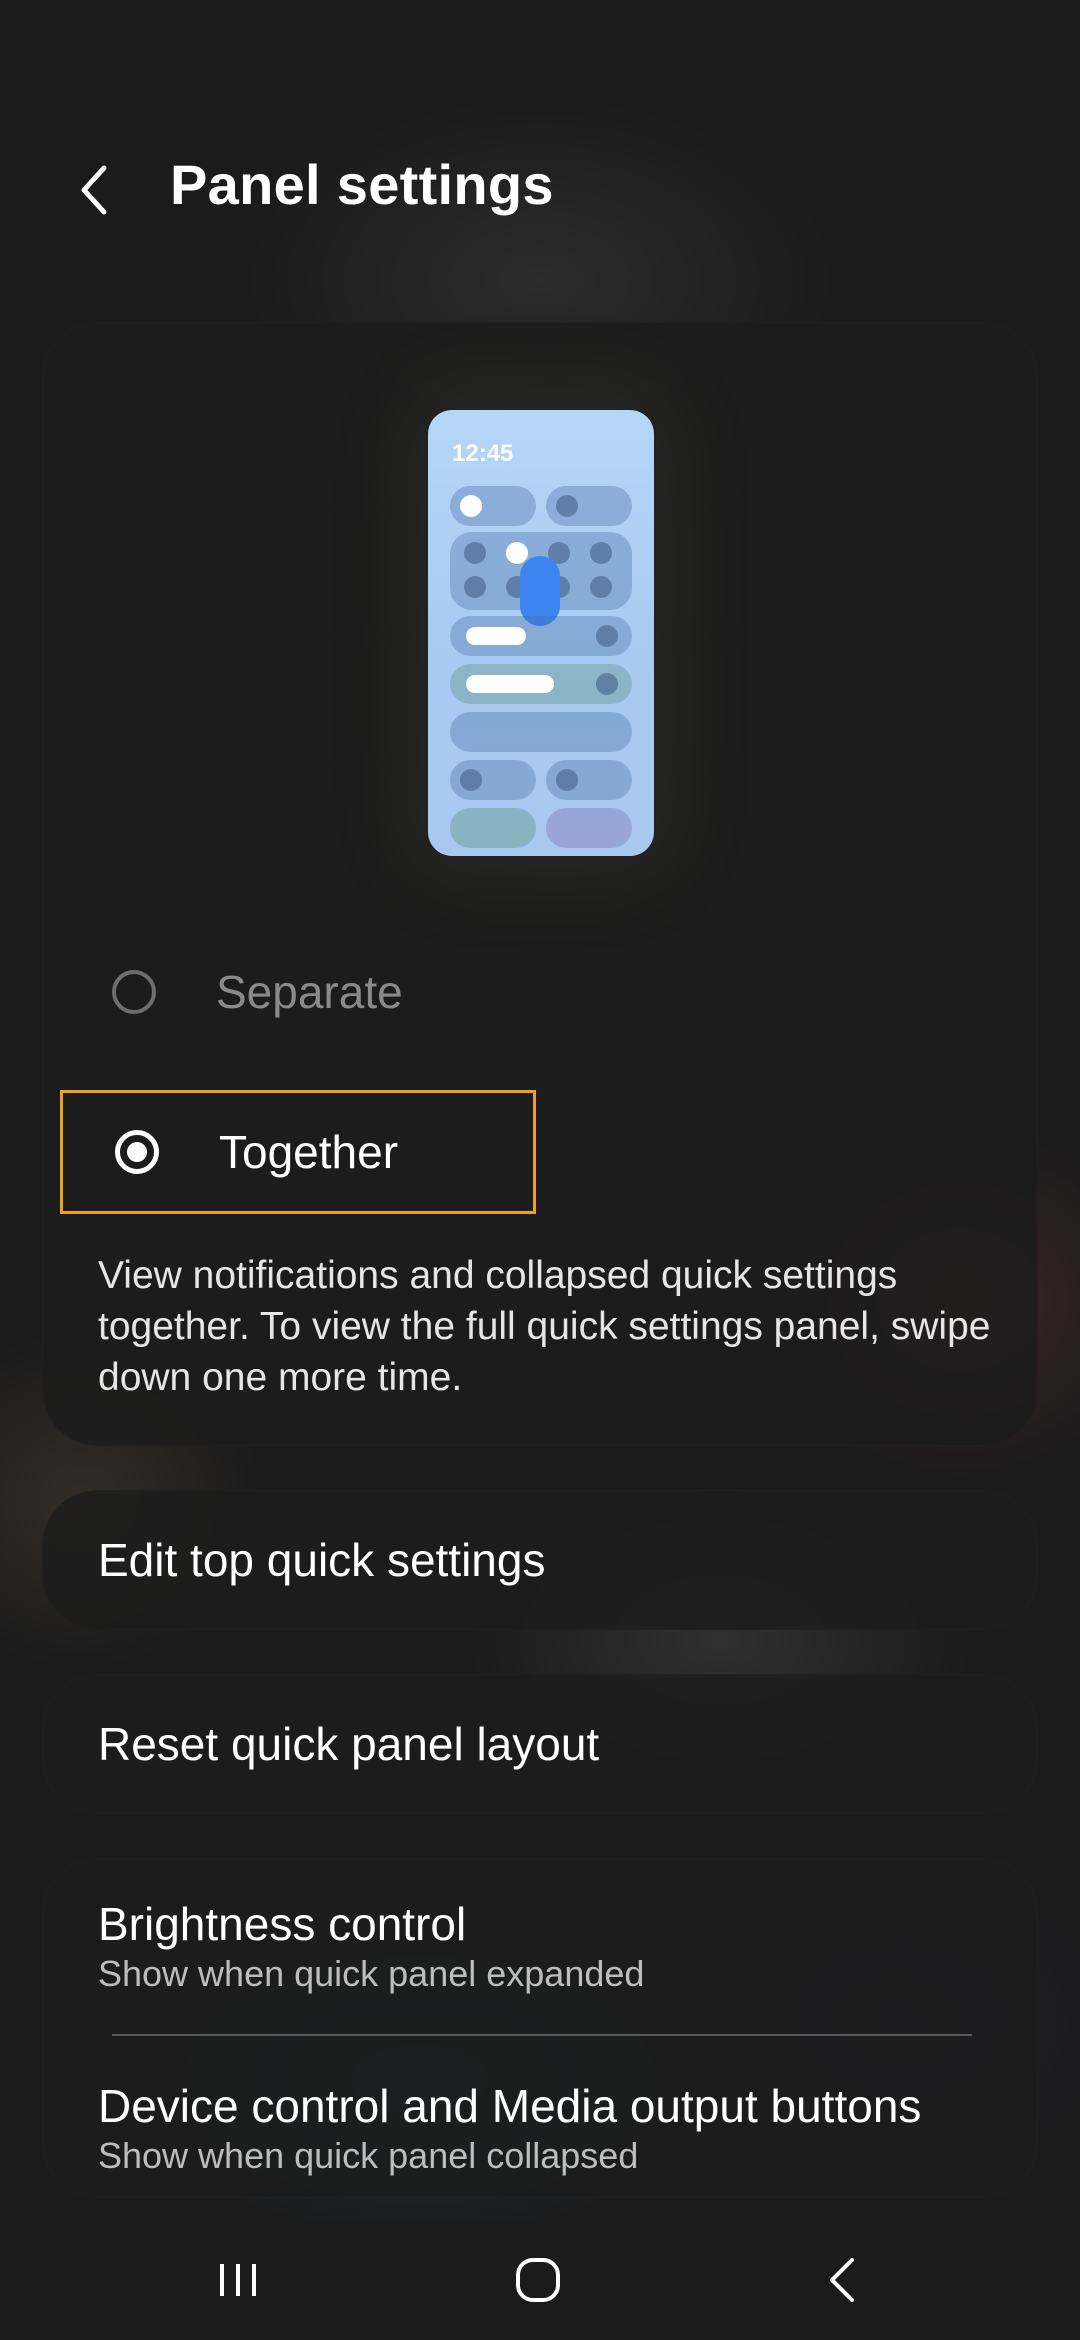 This screenshot has height=2340, width=1080. I want to click on brightness-control-title: Brightness control, so click(282, 1924).